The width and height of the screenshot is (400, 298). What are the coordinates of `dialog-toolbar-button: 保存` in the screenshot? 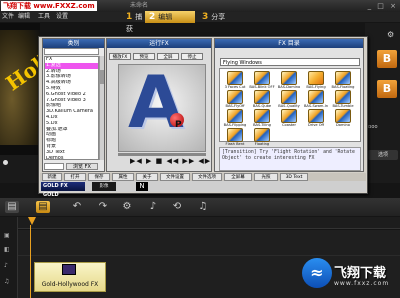 It's located at (99, 177).